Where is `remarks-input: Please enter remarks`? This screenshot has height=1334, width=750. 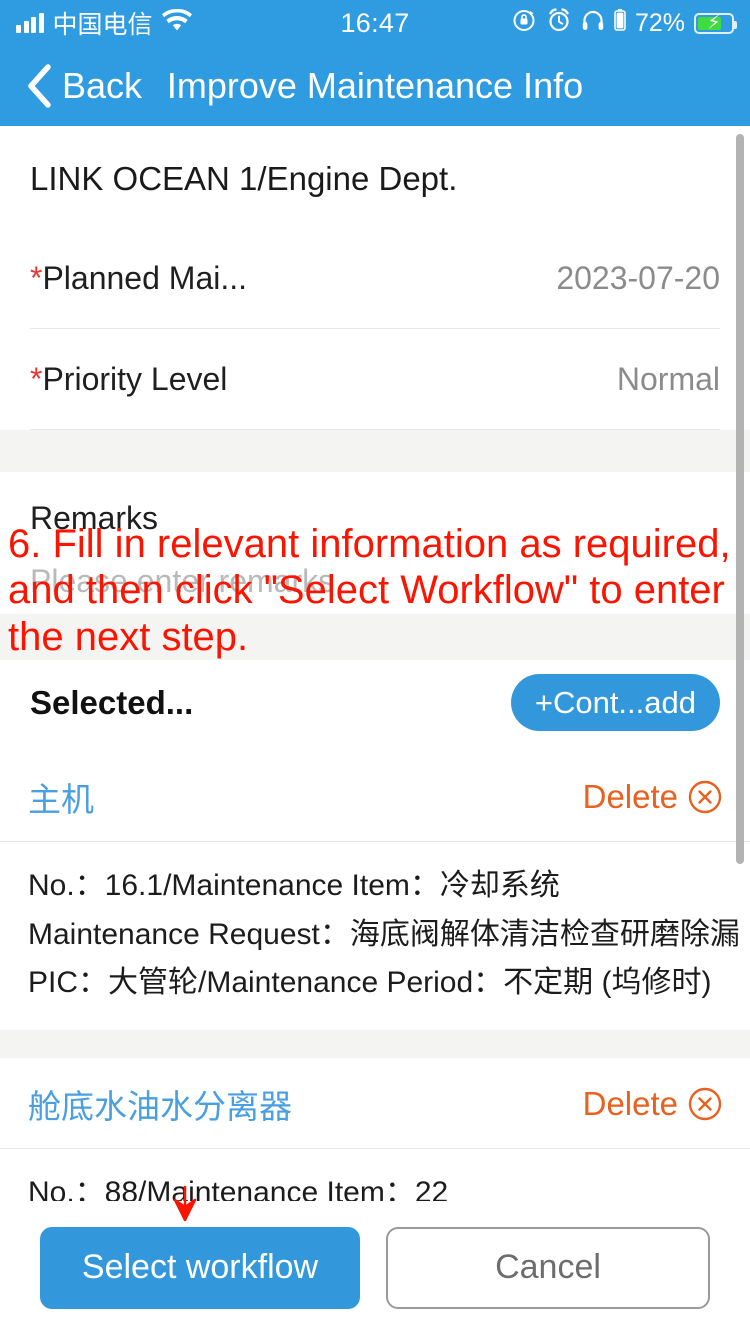 remarks-input: Please enter remarks is located at coordinates (375, 581).